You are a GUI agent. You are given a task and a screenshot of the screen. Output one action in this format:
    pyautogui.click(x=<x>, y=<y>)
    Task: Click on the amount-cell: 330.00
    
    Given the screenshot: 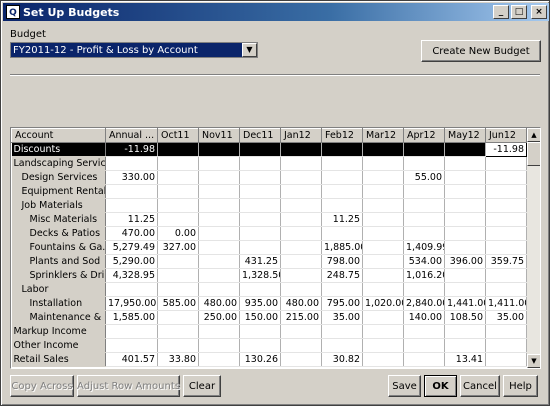 What is the action you would take?
    pyautogui.click(x=131, y=177)
    